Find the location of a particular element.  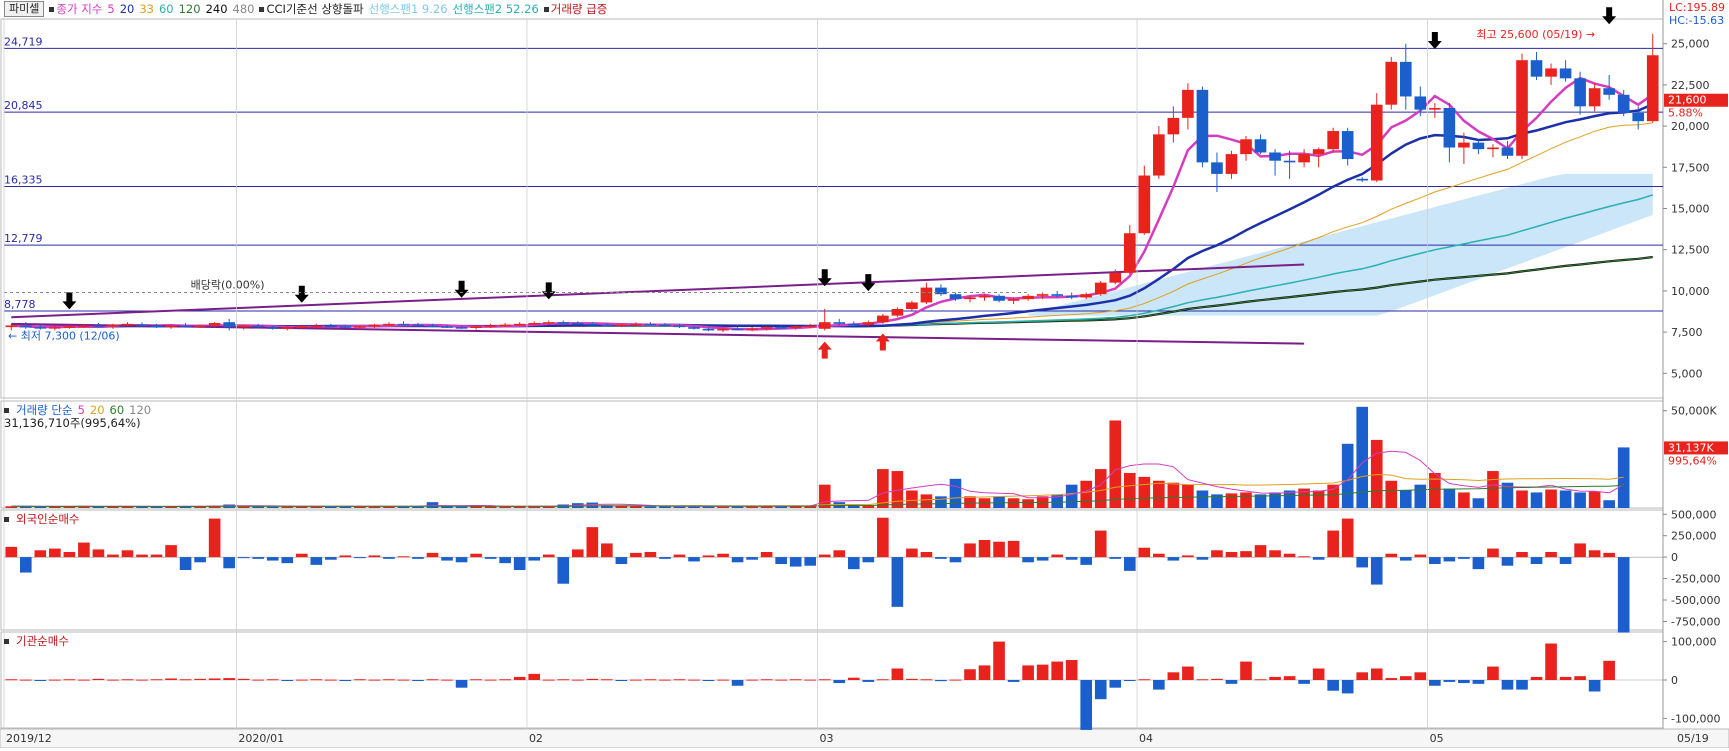

ma-240: 240 is located at coordinates (216, 9).